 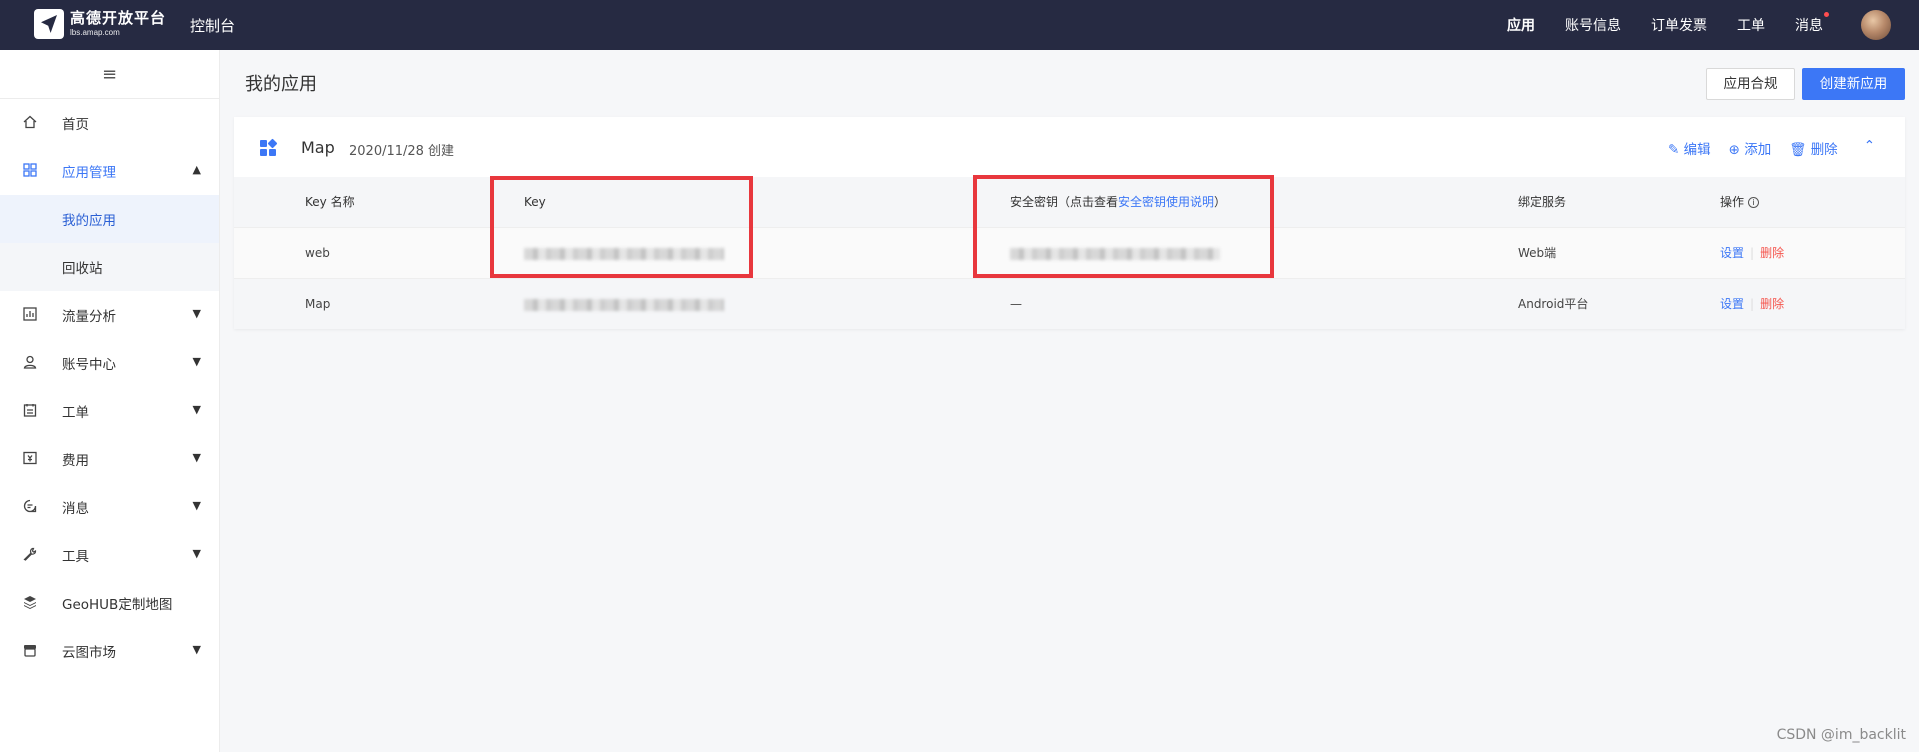 I want to click on logo-title: 高德开放平台, so click(x=118, y=18).